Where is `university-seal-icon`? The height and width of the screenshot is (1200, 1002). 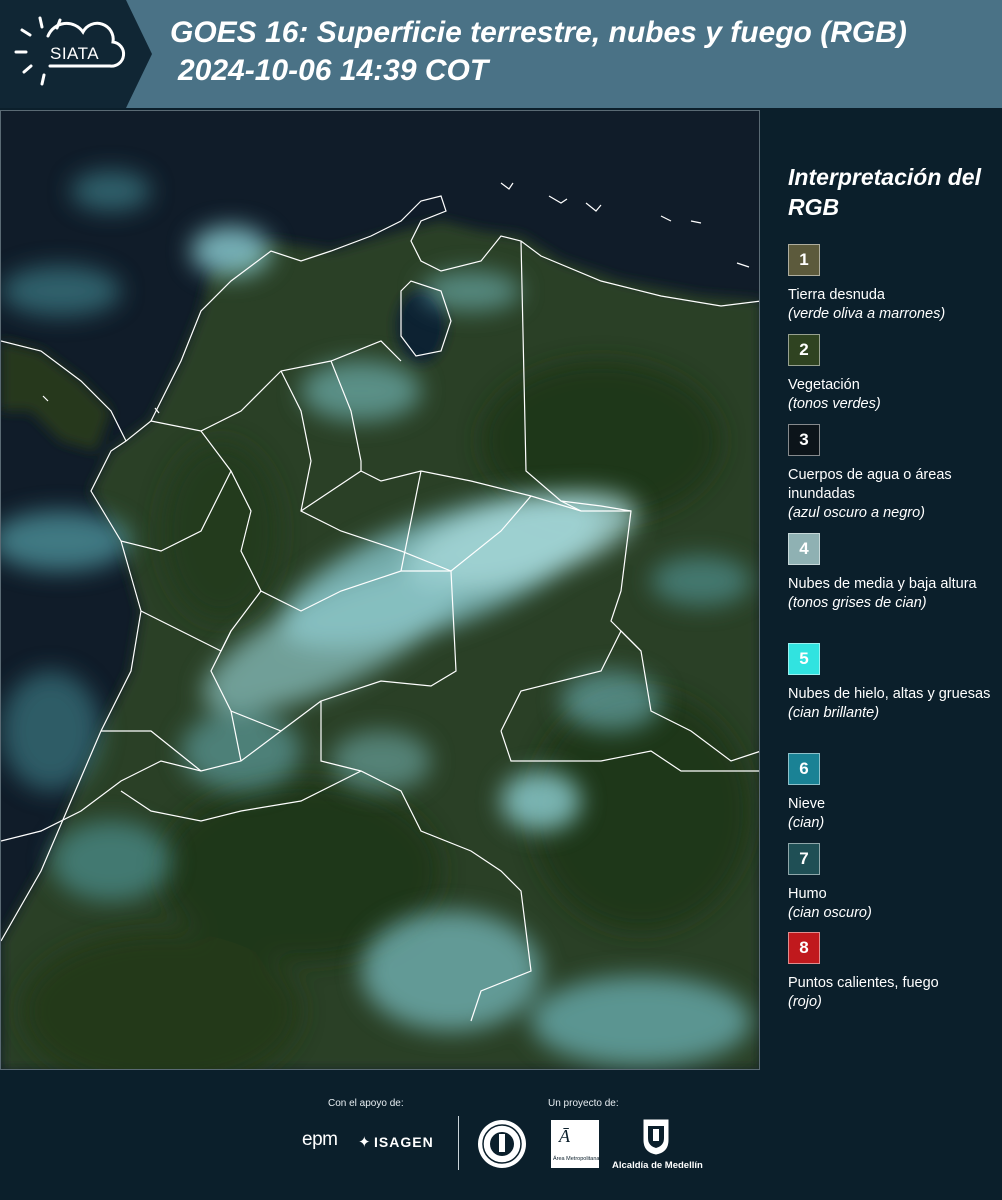
university-seal-icon is located at coordinates (502, 1144).